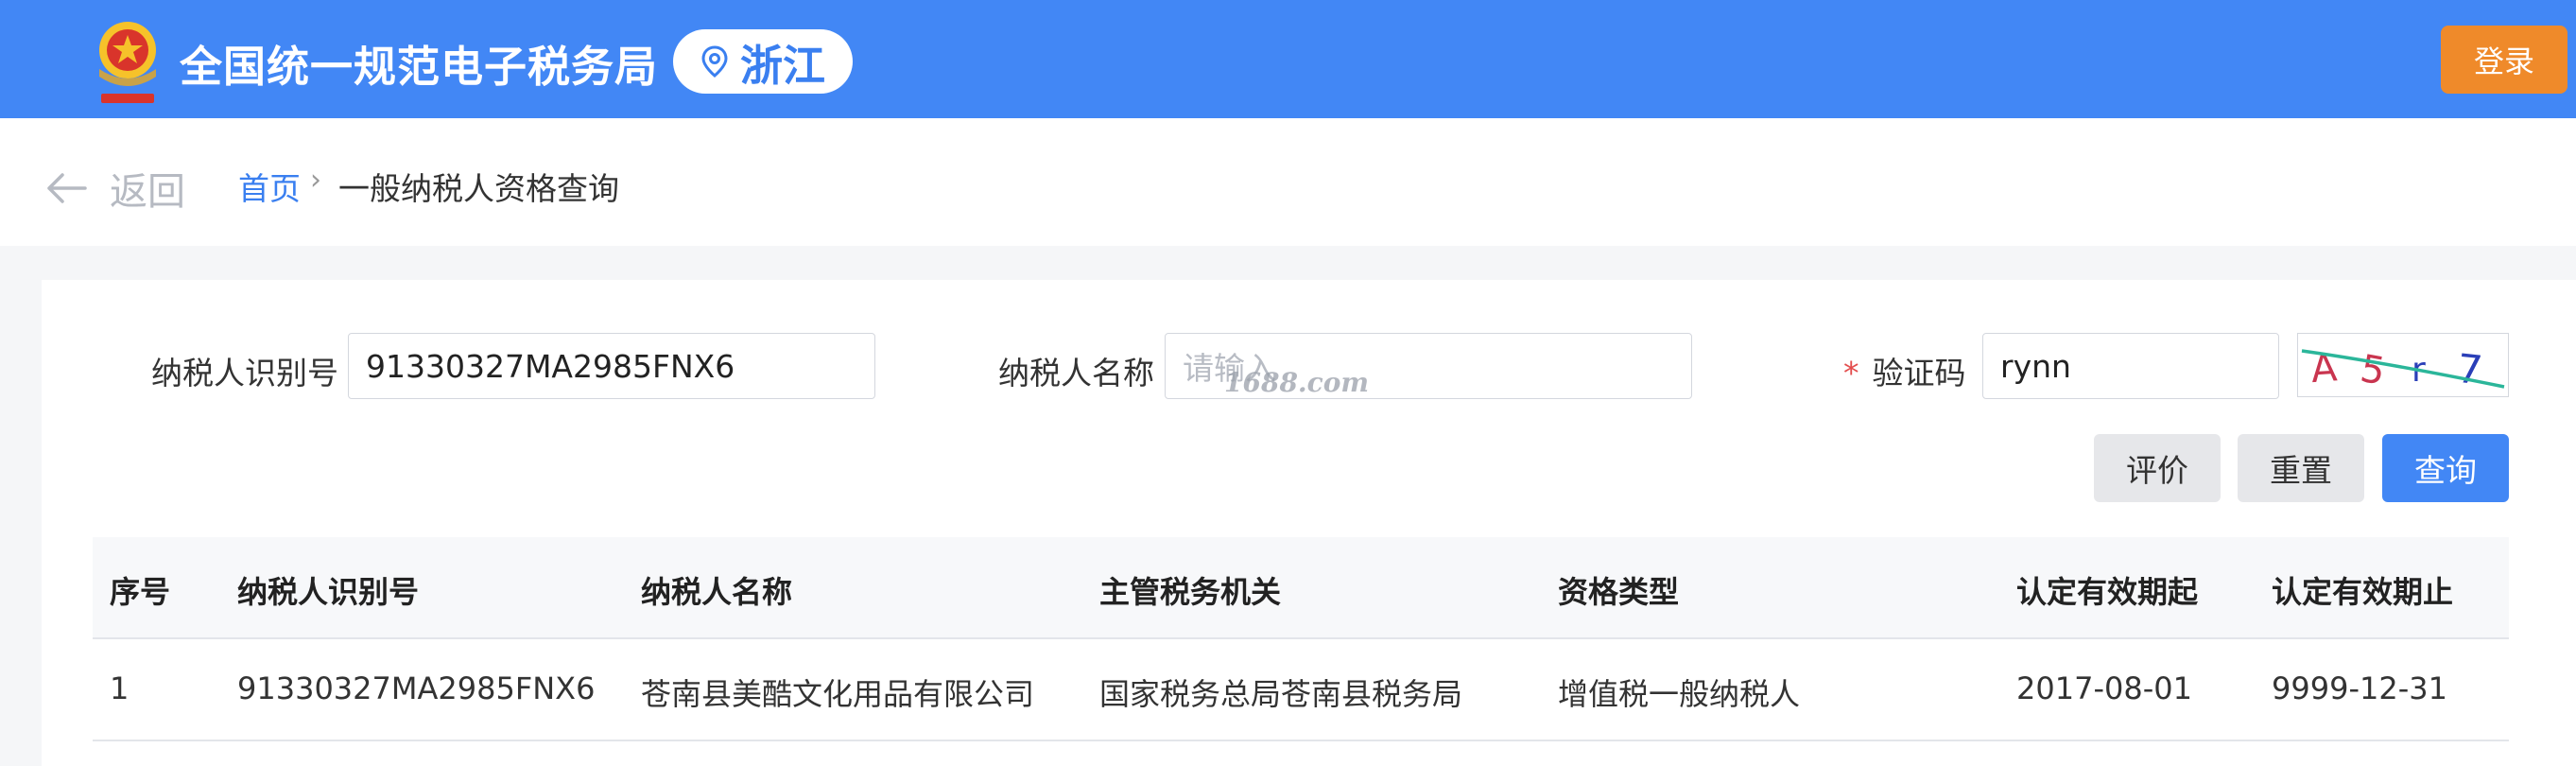 The height and width of the screenshot is (766, 2576). Describe the element at coordinates (1851, 374) in the screenshot. I see `required-mark: *` at that location.